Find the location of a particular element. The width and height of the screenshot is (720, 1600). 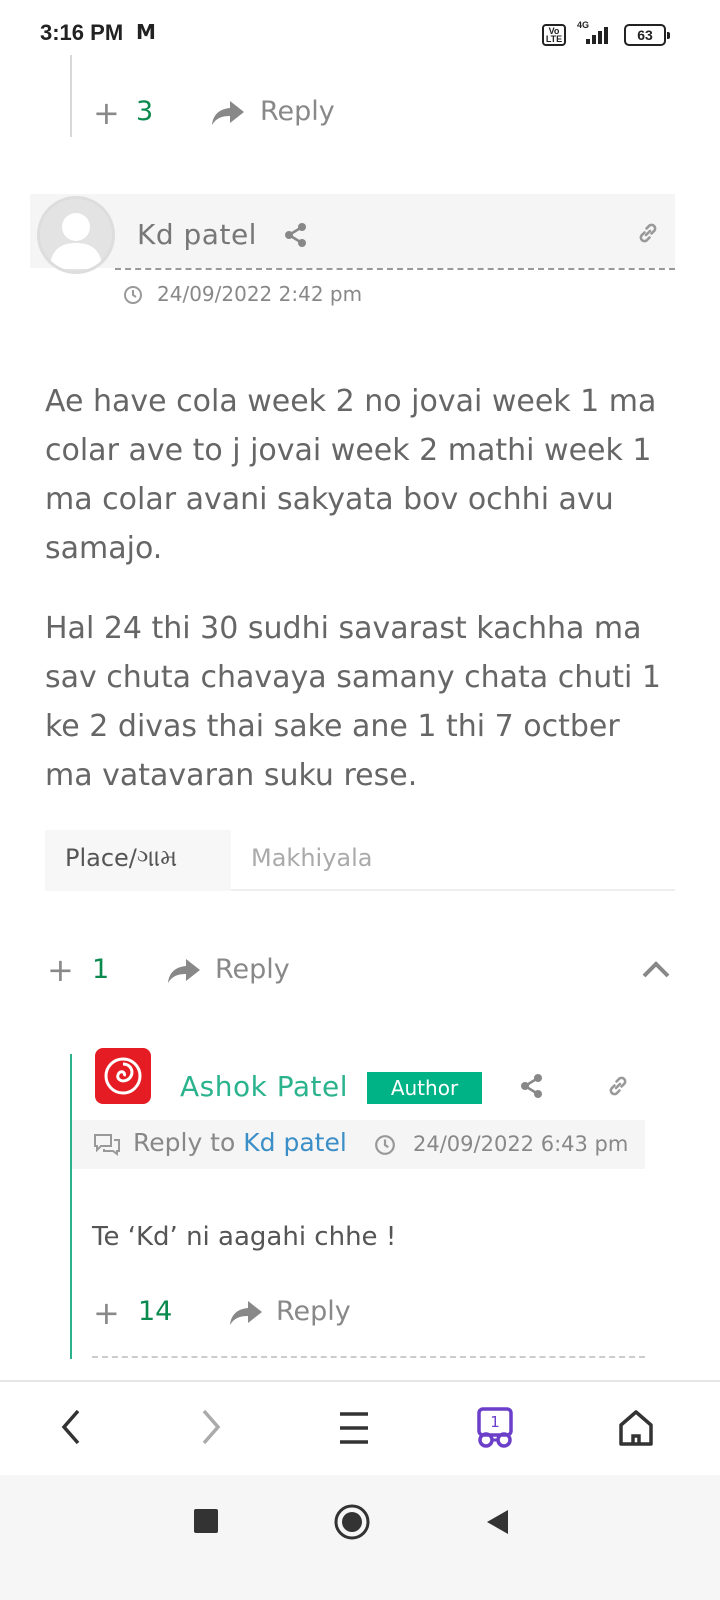

reply-author: Ashok Patel is located at coordinates (264, 1086).